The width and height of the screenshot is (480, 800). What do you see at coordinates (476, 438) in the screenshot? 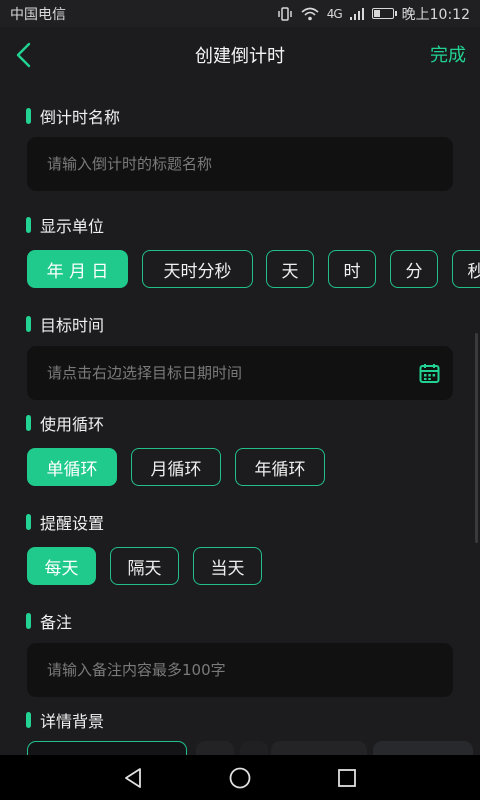
I see `scrollbar` at bounding box center [476, 438].